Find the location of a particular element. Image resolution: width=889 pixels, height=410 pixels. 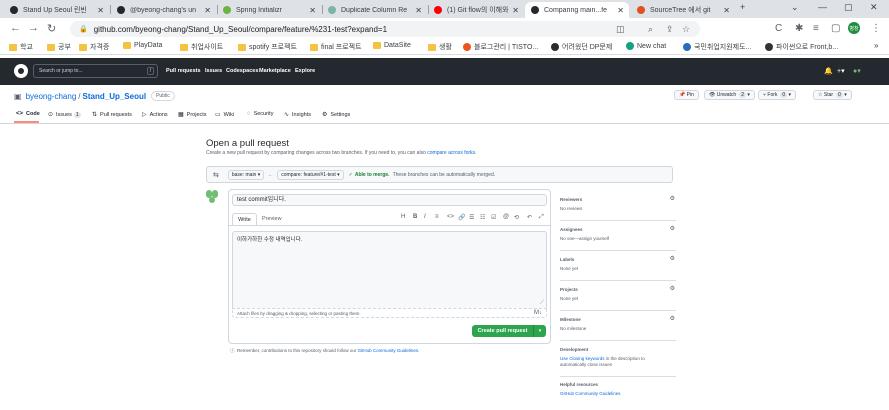

pr-title-input: test commit입니다. is located at coordinates (389, 200).